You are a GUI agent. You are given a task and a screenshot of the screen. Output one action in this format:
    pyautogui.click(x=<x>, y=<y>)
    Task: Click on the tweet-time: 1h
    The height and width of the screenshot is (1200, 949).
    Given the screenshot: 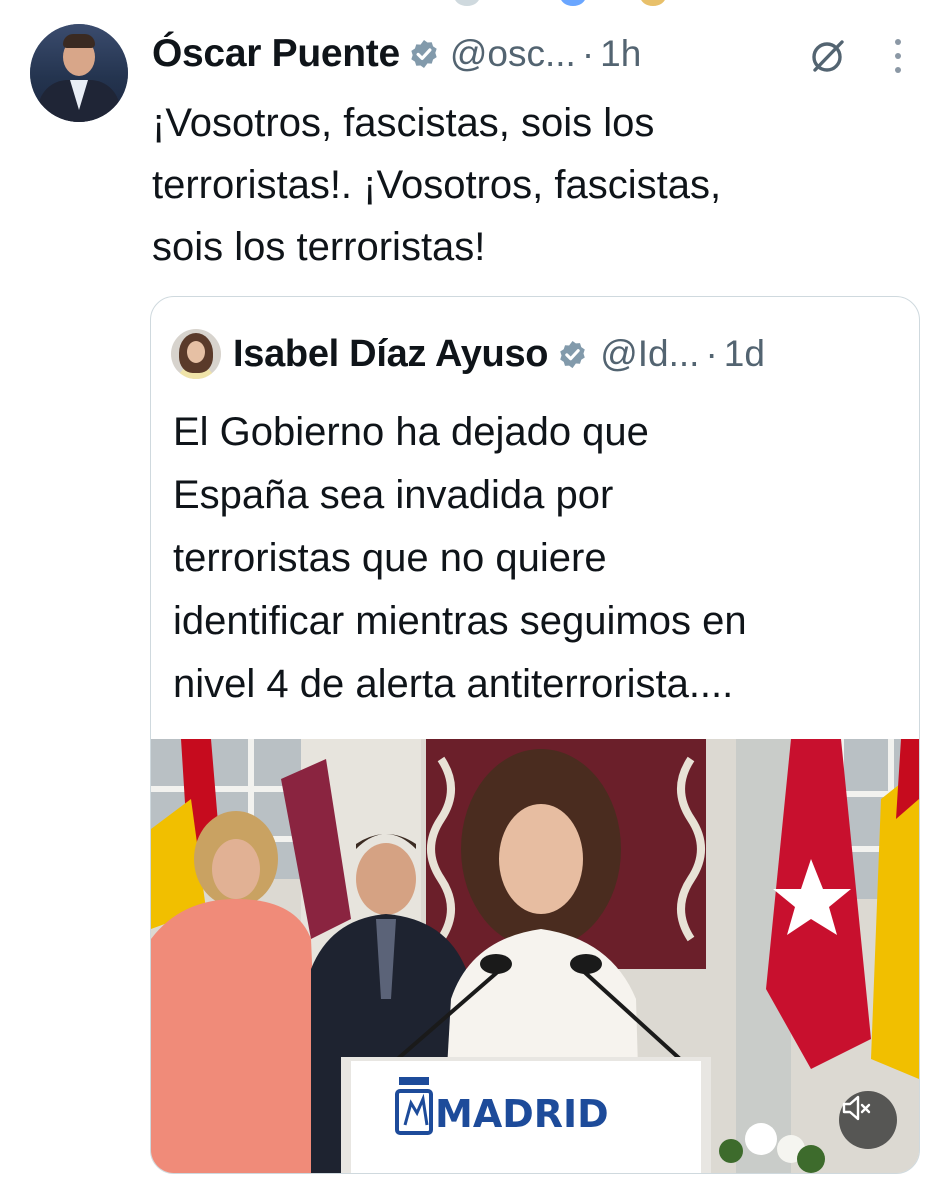 What is the action you would take?
    pyautogui.click(x=620, y=54)
    